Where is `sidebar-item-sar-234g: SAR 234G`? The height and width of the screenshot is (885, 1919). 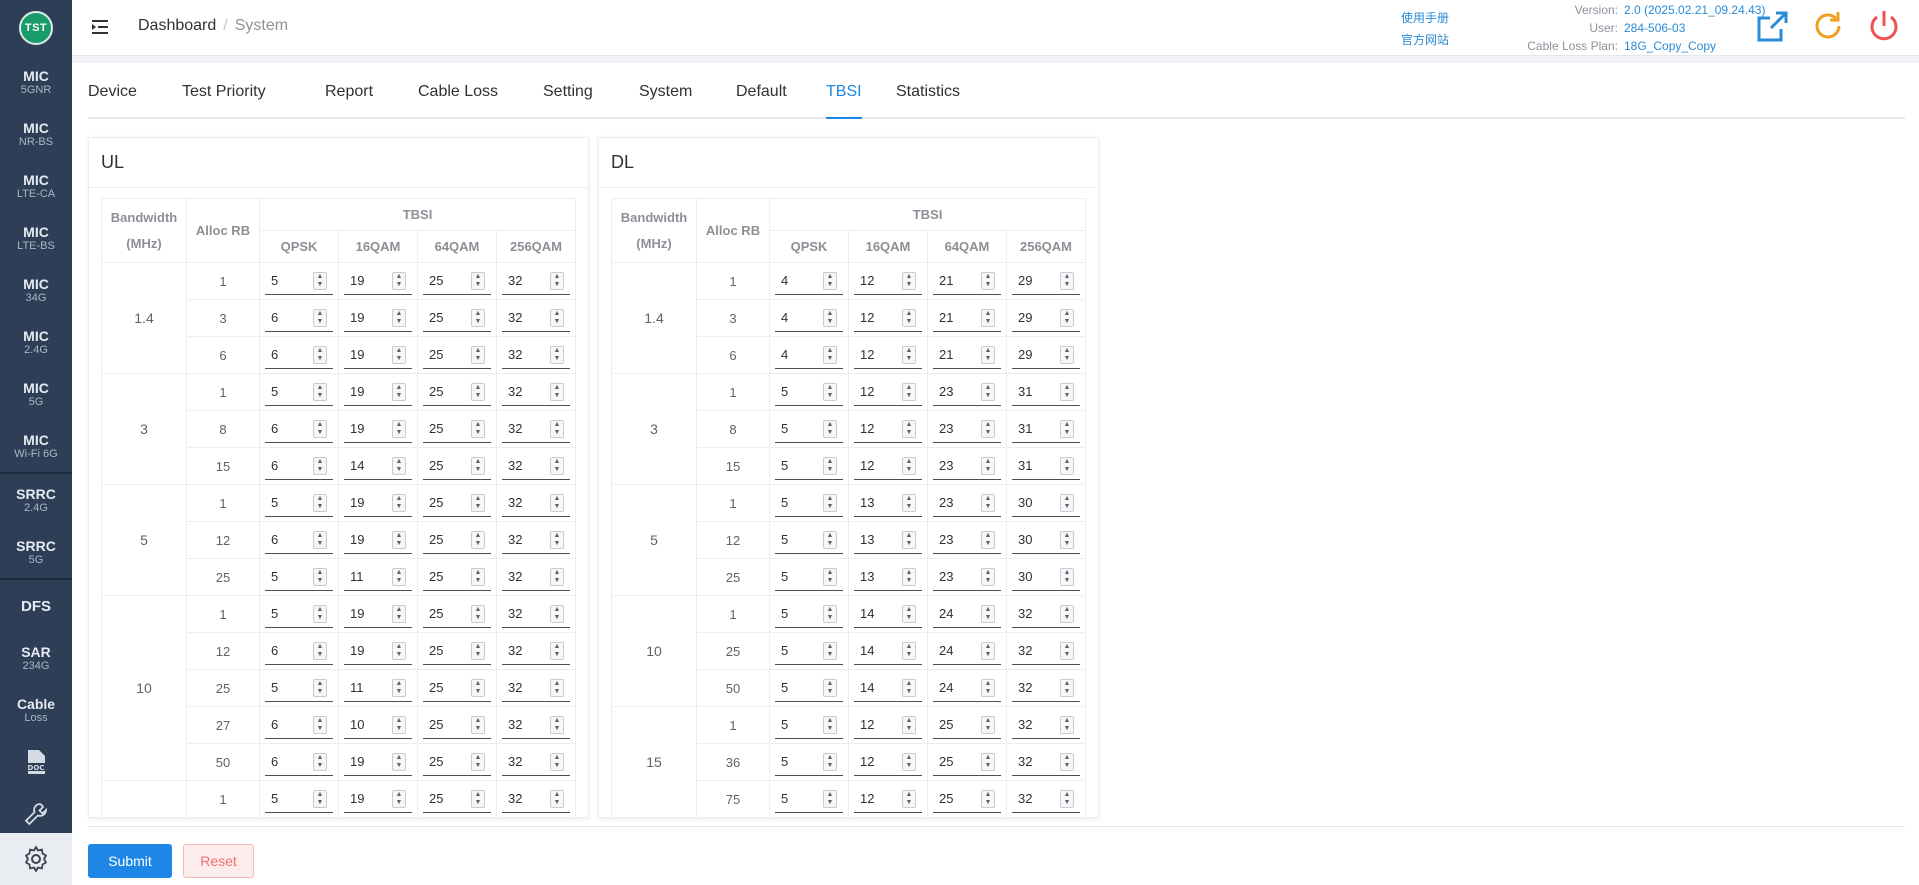
sidebar-item-sar-234g: SAR 234G is located at coordinates (36, 658).